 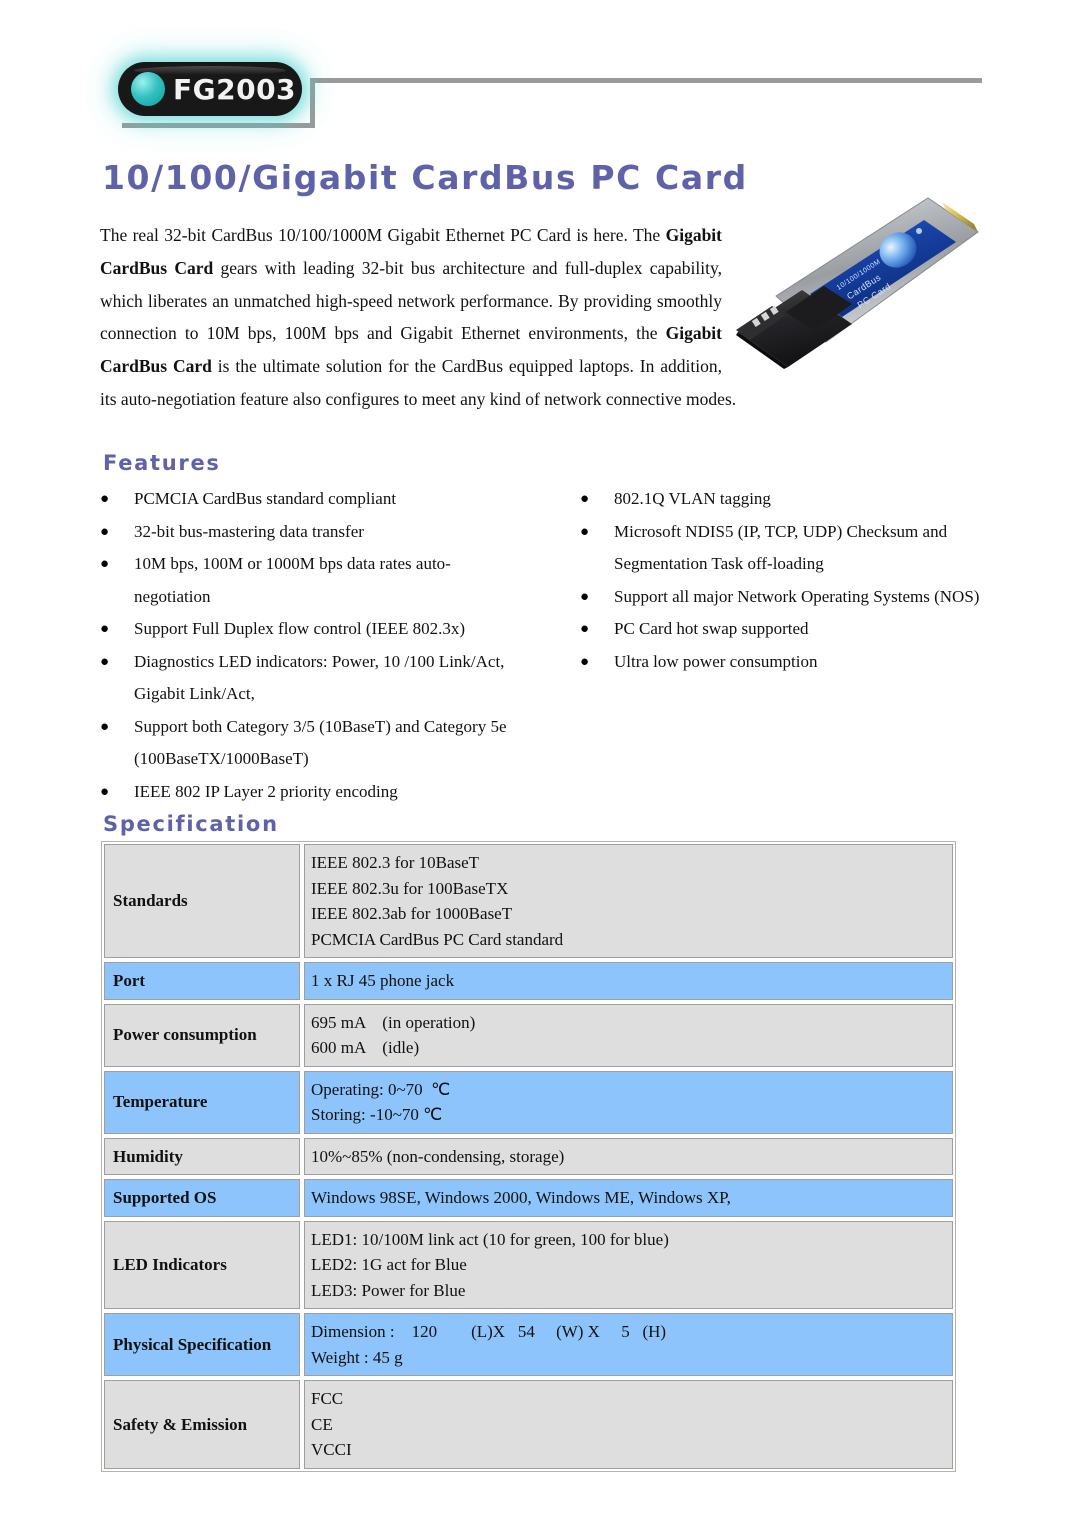 What do you see at coordinates (412, 913) in the screenshot?
I see `spec-value-line: IEEE 802.3ab for 1000BaseT` at bounding box center [412, 913].